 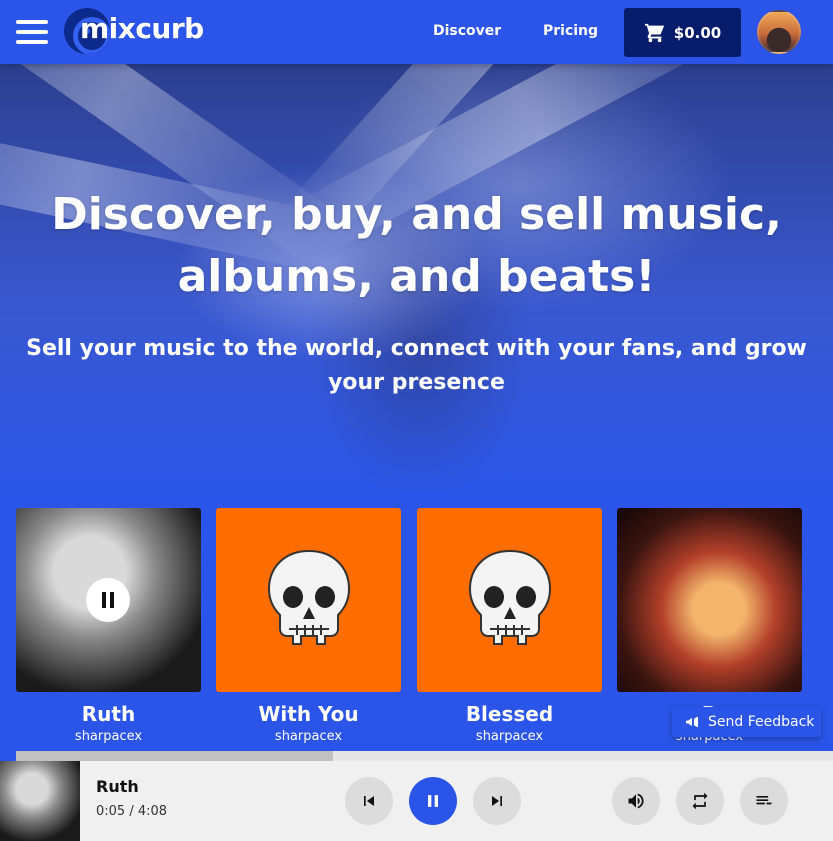 I want to click on playback-time: 0:05 / 4:08, so click(x=132, y=811).